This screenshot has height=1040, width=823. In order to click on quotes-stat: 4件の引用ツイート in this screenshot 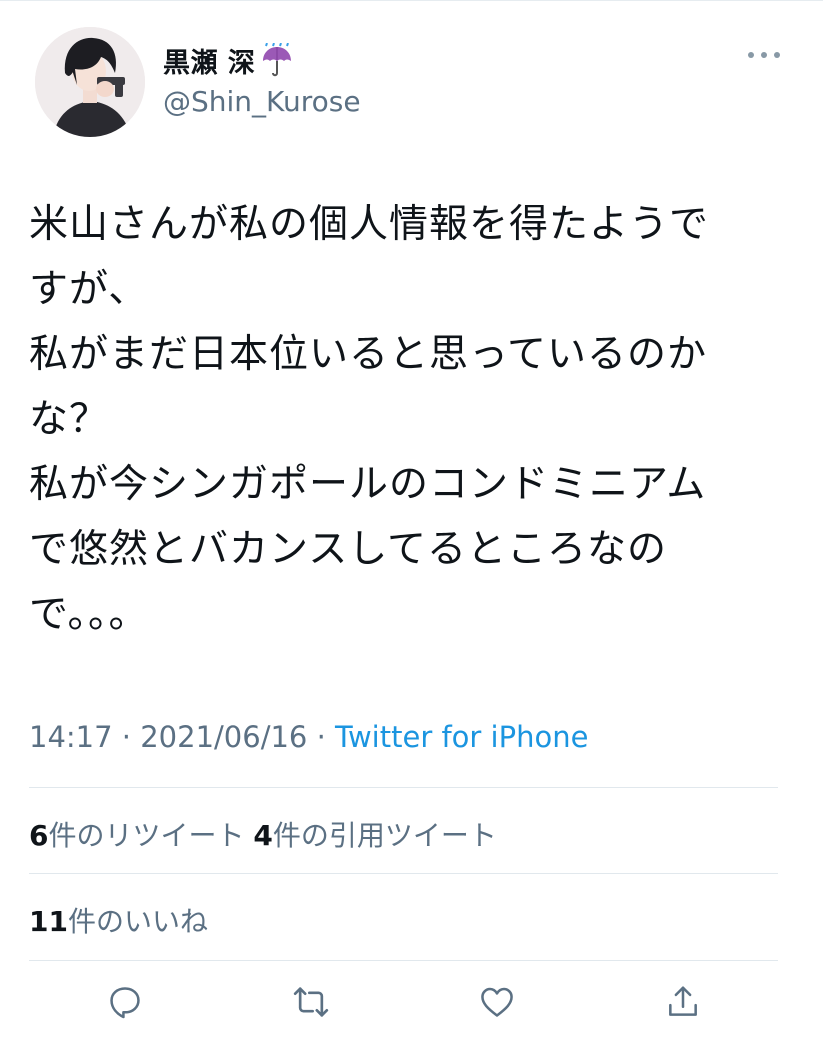, I will do `click(375, 835)`.